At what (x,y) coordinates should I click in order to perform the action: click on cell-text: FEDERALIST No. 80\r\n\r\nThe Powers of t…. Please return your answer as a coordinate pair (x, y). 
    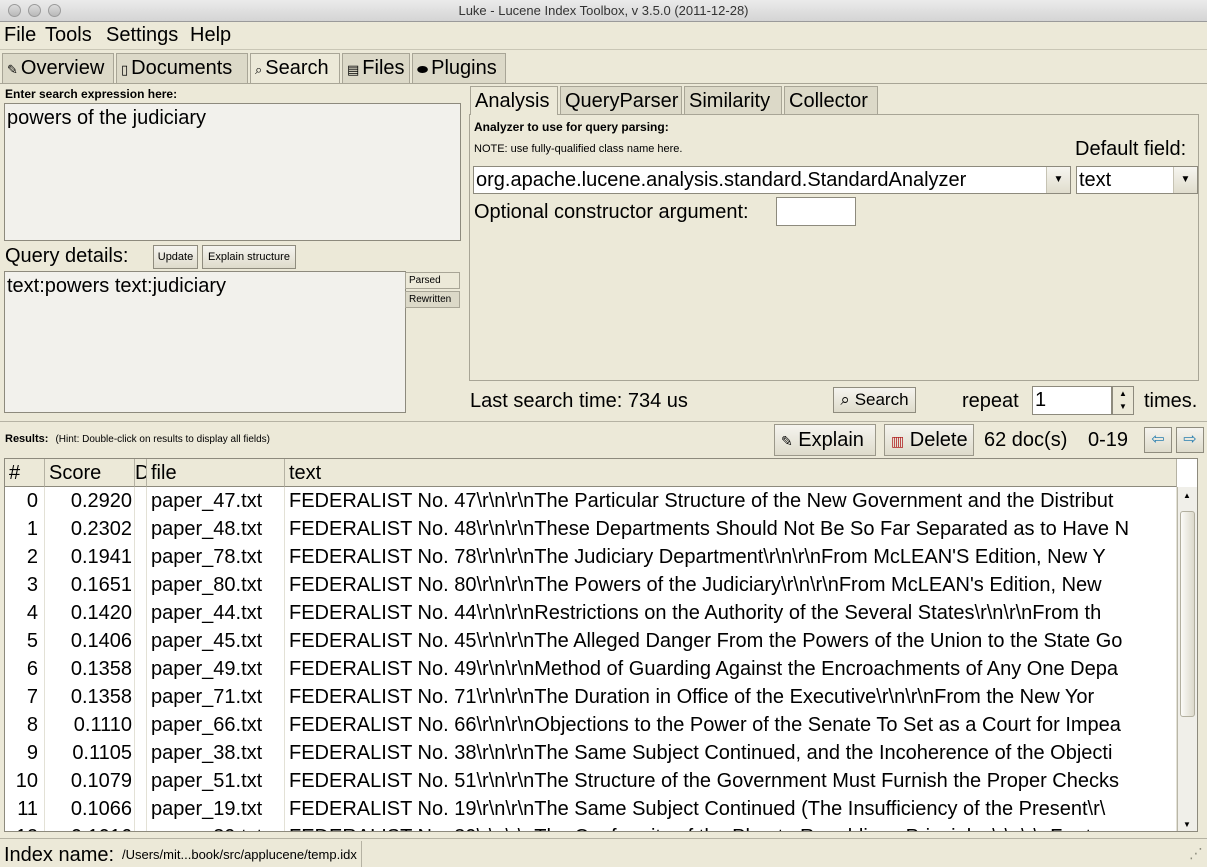
    Looking at the image, I should click on (731, 585).